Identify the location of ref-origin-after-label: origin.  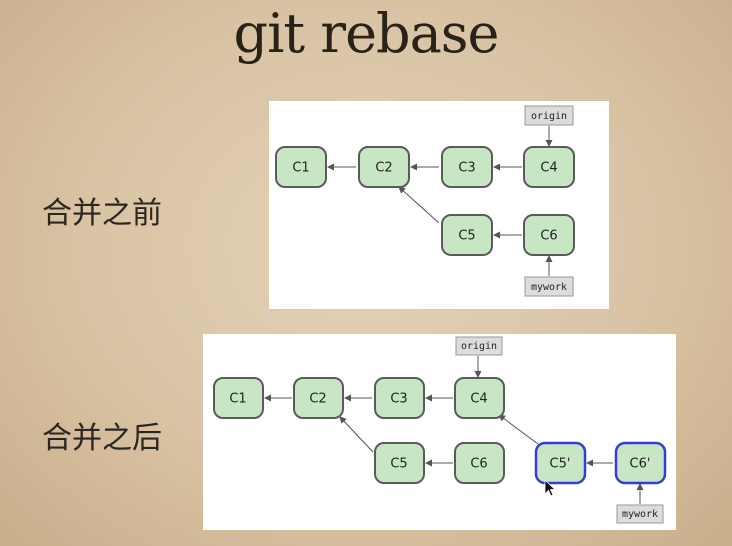
(479, 346).